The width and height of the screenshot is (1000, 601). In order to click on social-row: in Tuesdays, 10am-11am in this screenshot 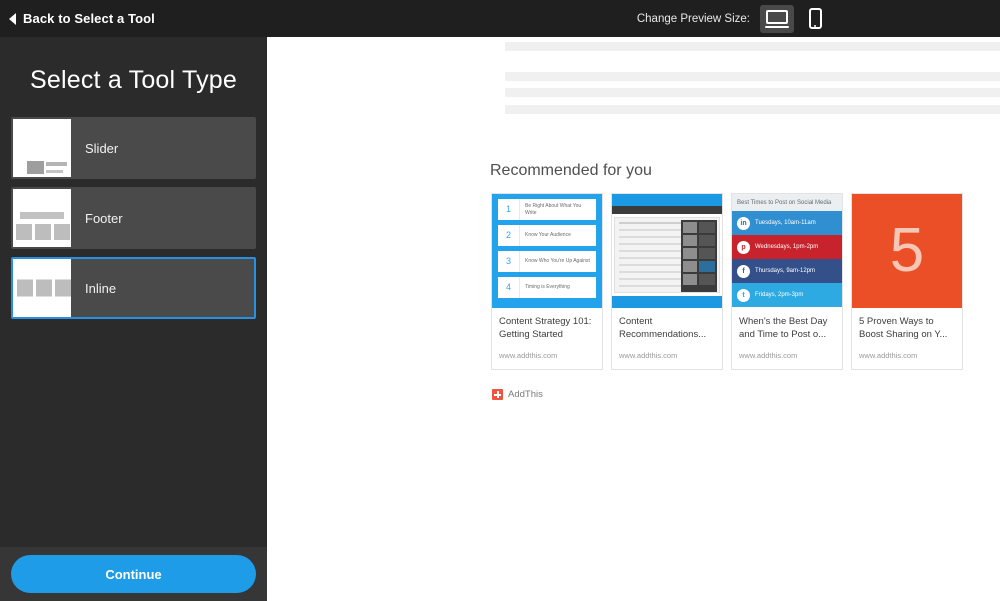, I will do `click(787, 223)`.